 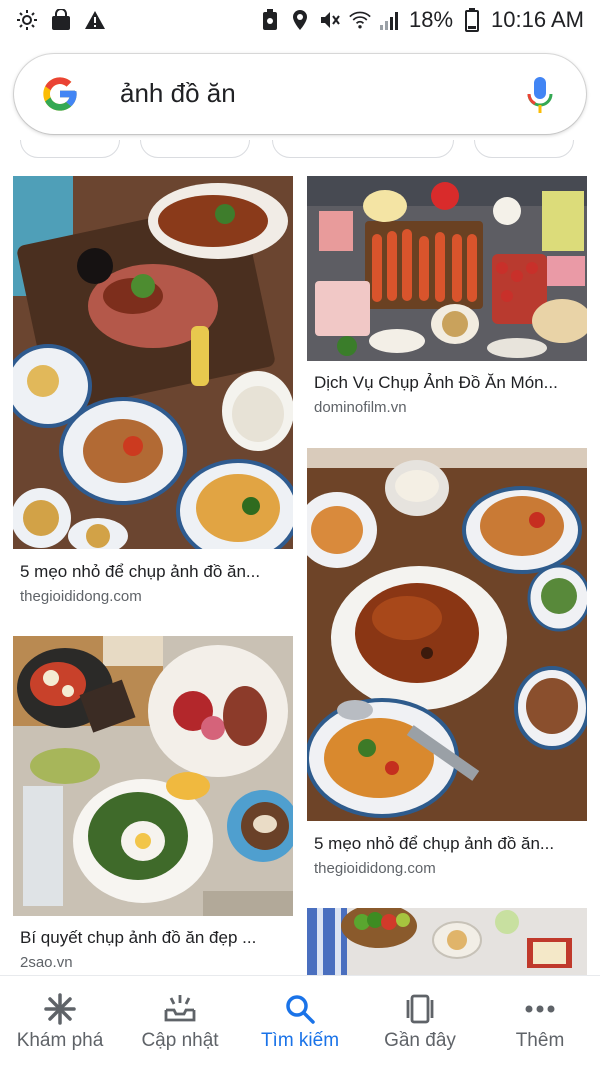 What do you see at coordinates (540, 1040) in the screenshot?
I see `nav-label: Thêm` at bounding box center [540, 1040].